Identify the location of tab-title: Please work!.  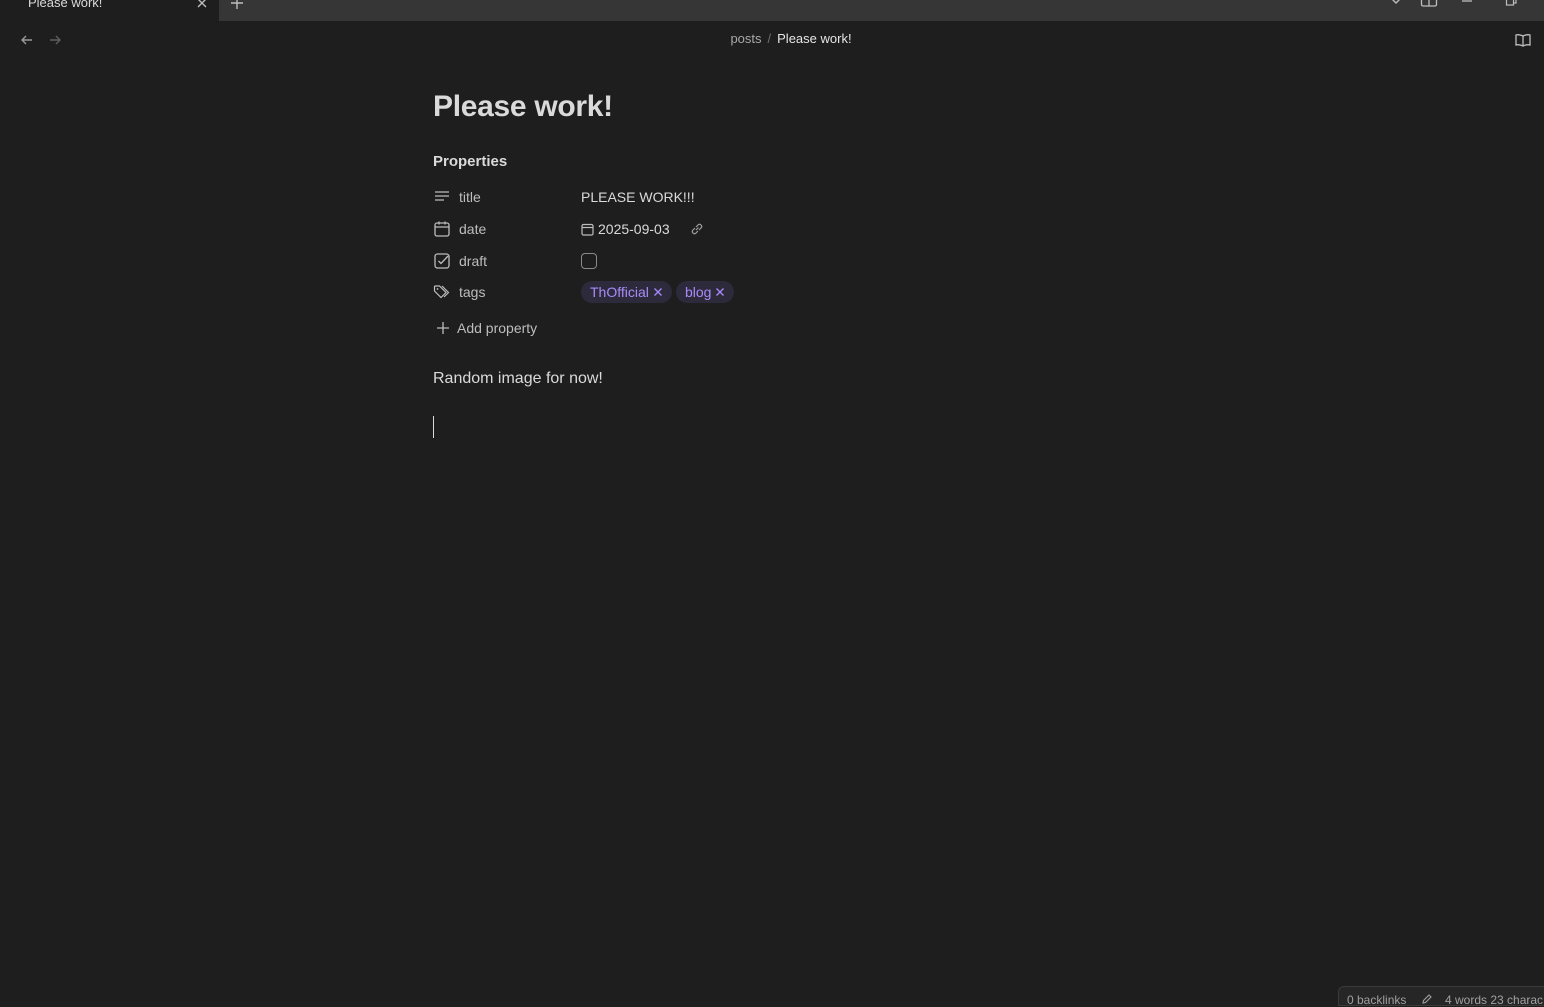
(65, 5).